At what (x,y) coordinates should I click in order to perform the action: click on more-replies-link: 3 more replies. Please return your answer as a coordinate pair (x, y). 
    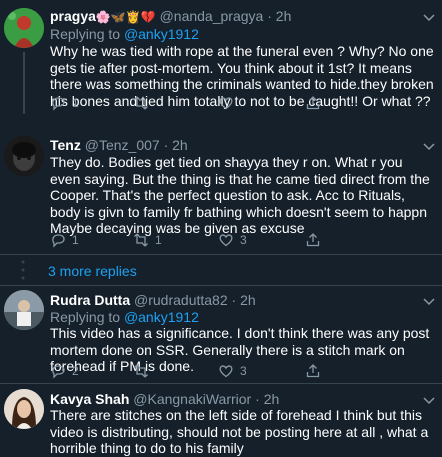
    Looking at the image, I should click on (92, 271).